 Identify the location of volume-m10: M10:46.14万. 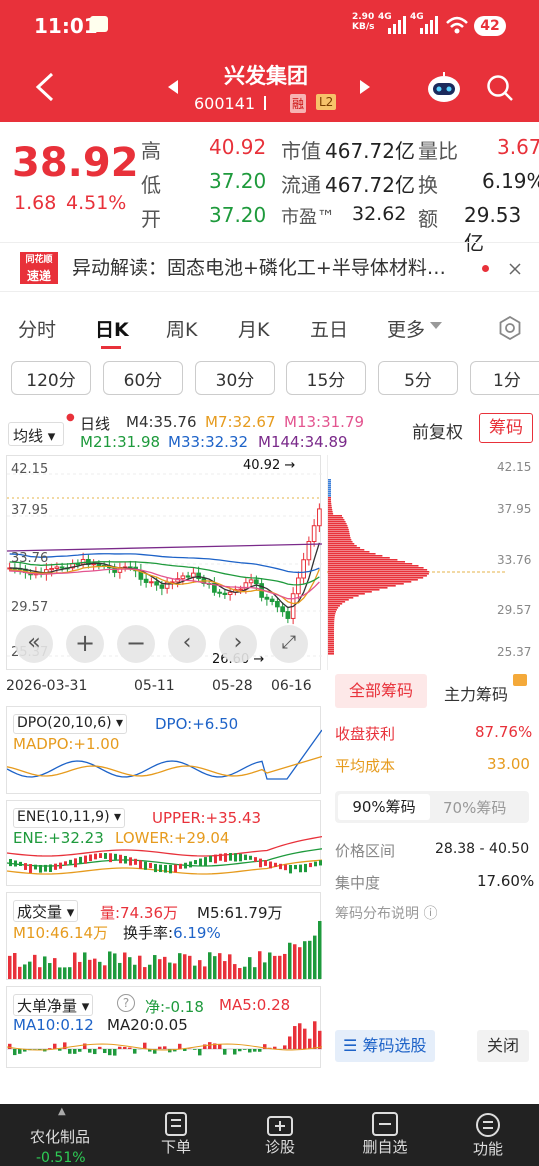
(61, 933).